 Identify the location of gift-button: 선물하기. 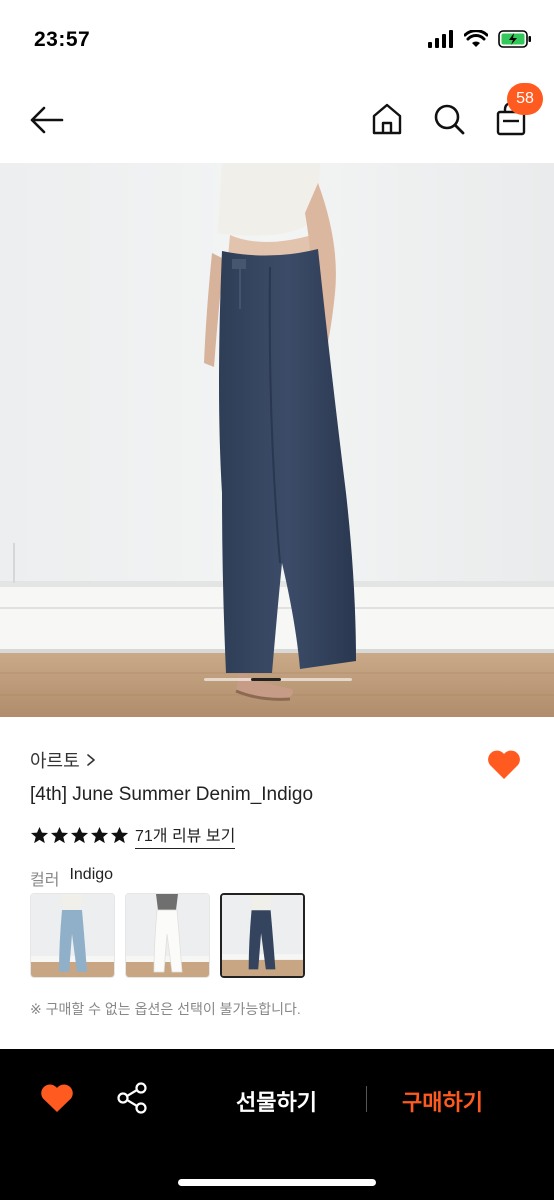
(276, 1101).